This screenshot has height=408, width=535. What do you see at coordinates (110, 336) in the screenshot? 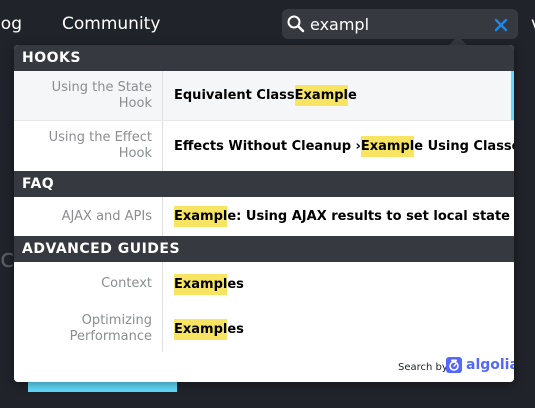
I see `result-category-line: Performance` at bounding box center [110, 336].